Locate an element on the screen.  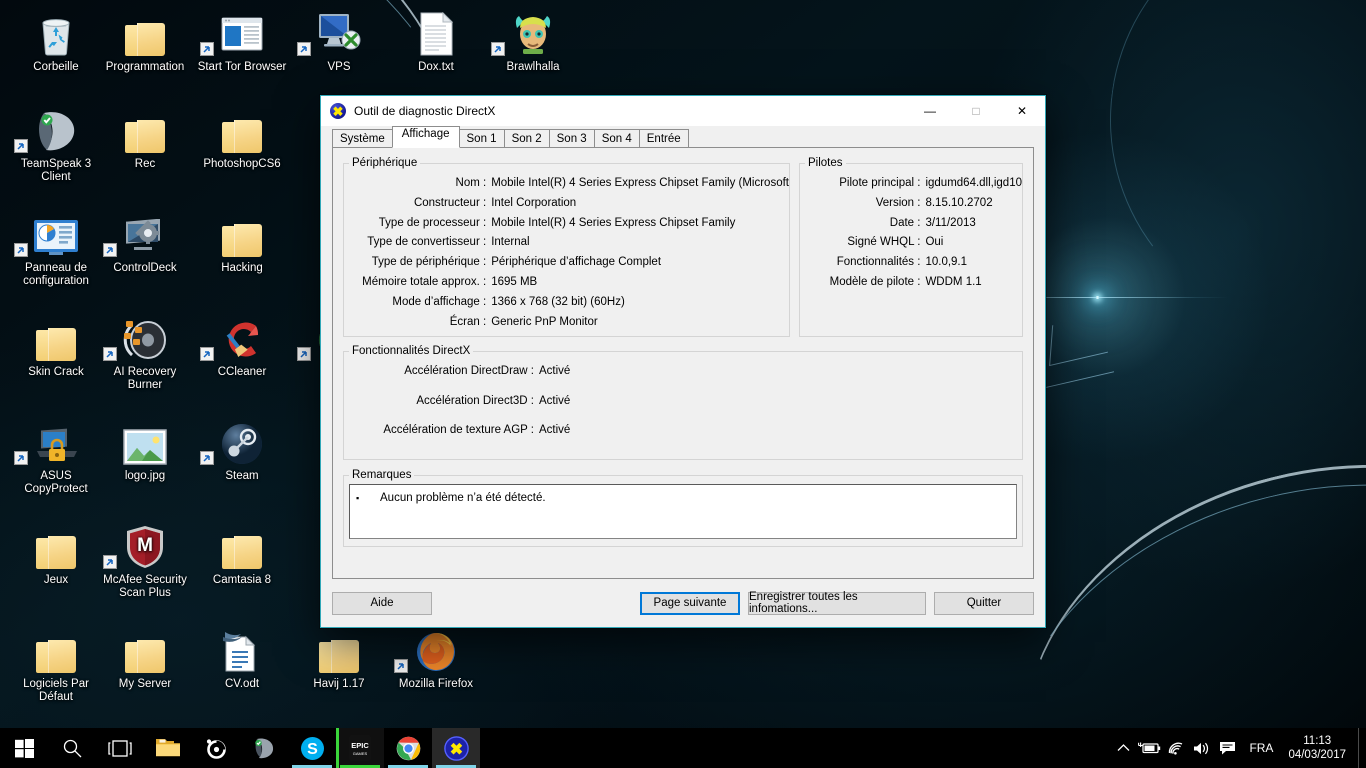
desktop-icon-rec: Rec is located at coordinates (145, 138).